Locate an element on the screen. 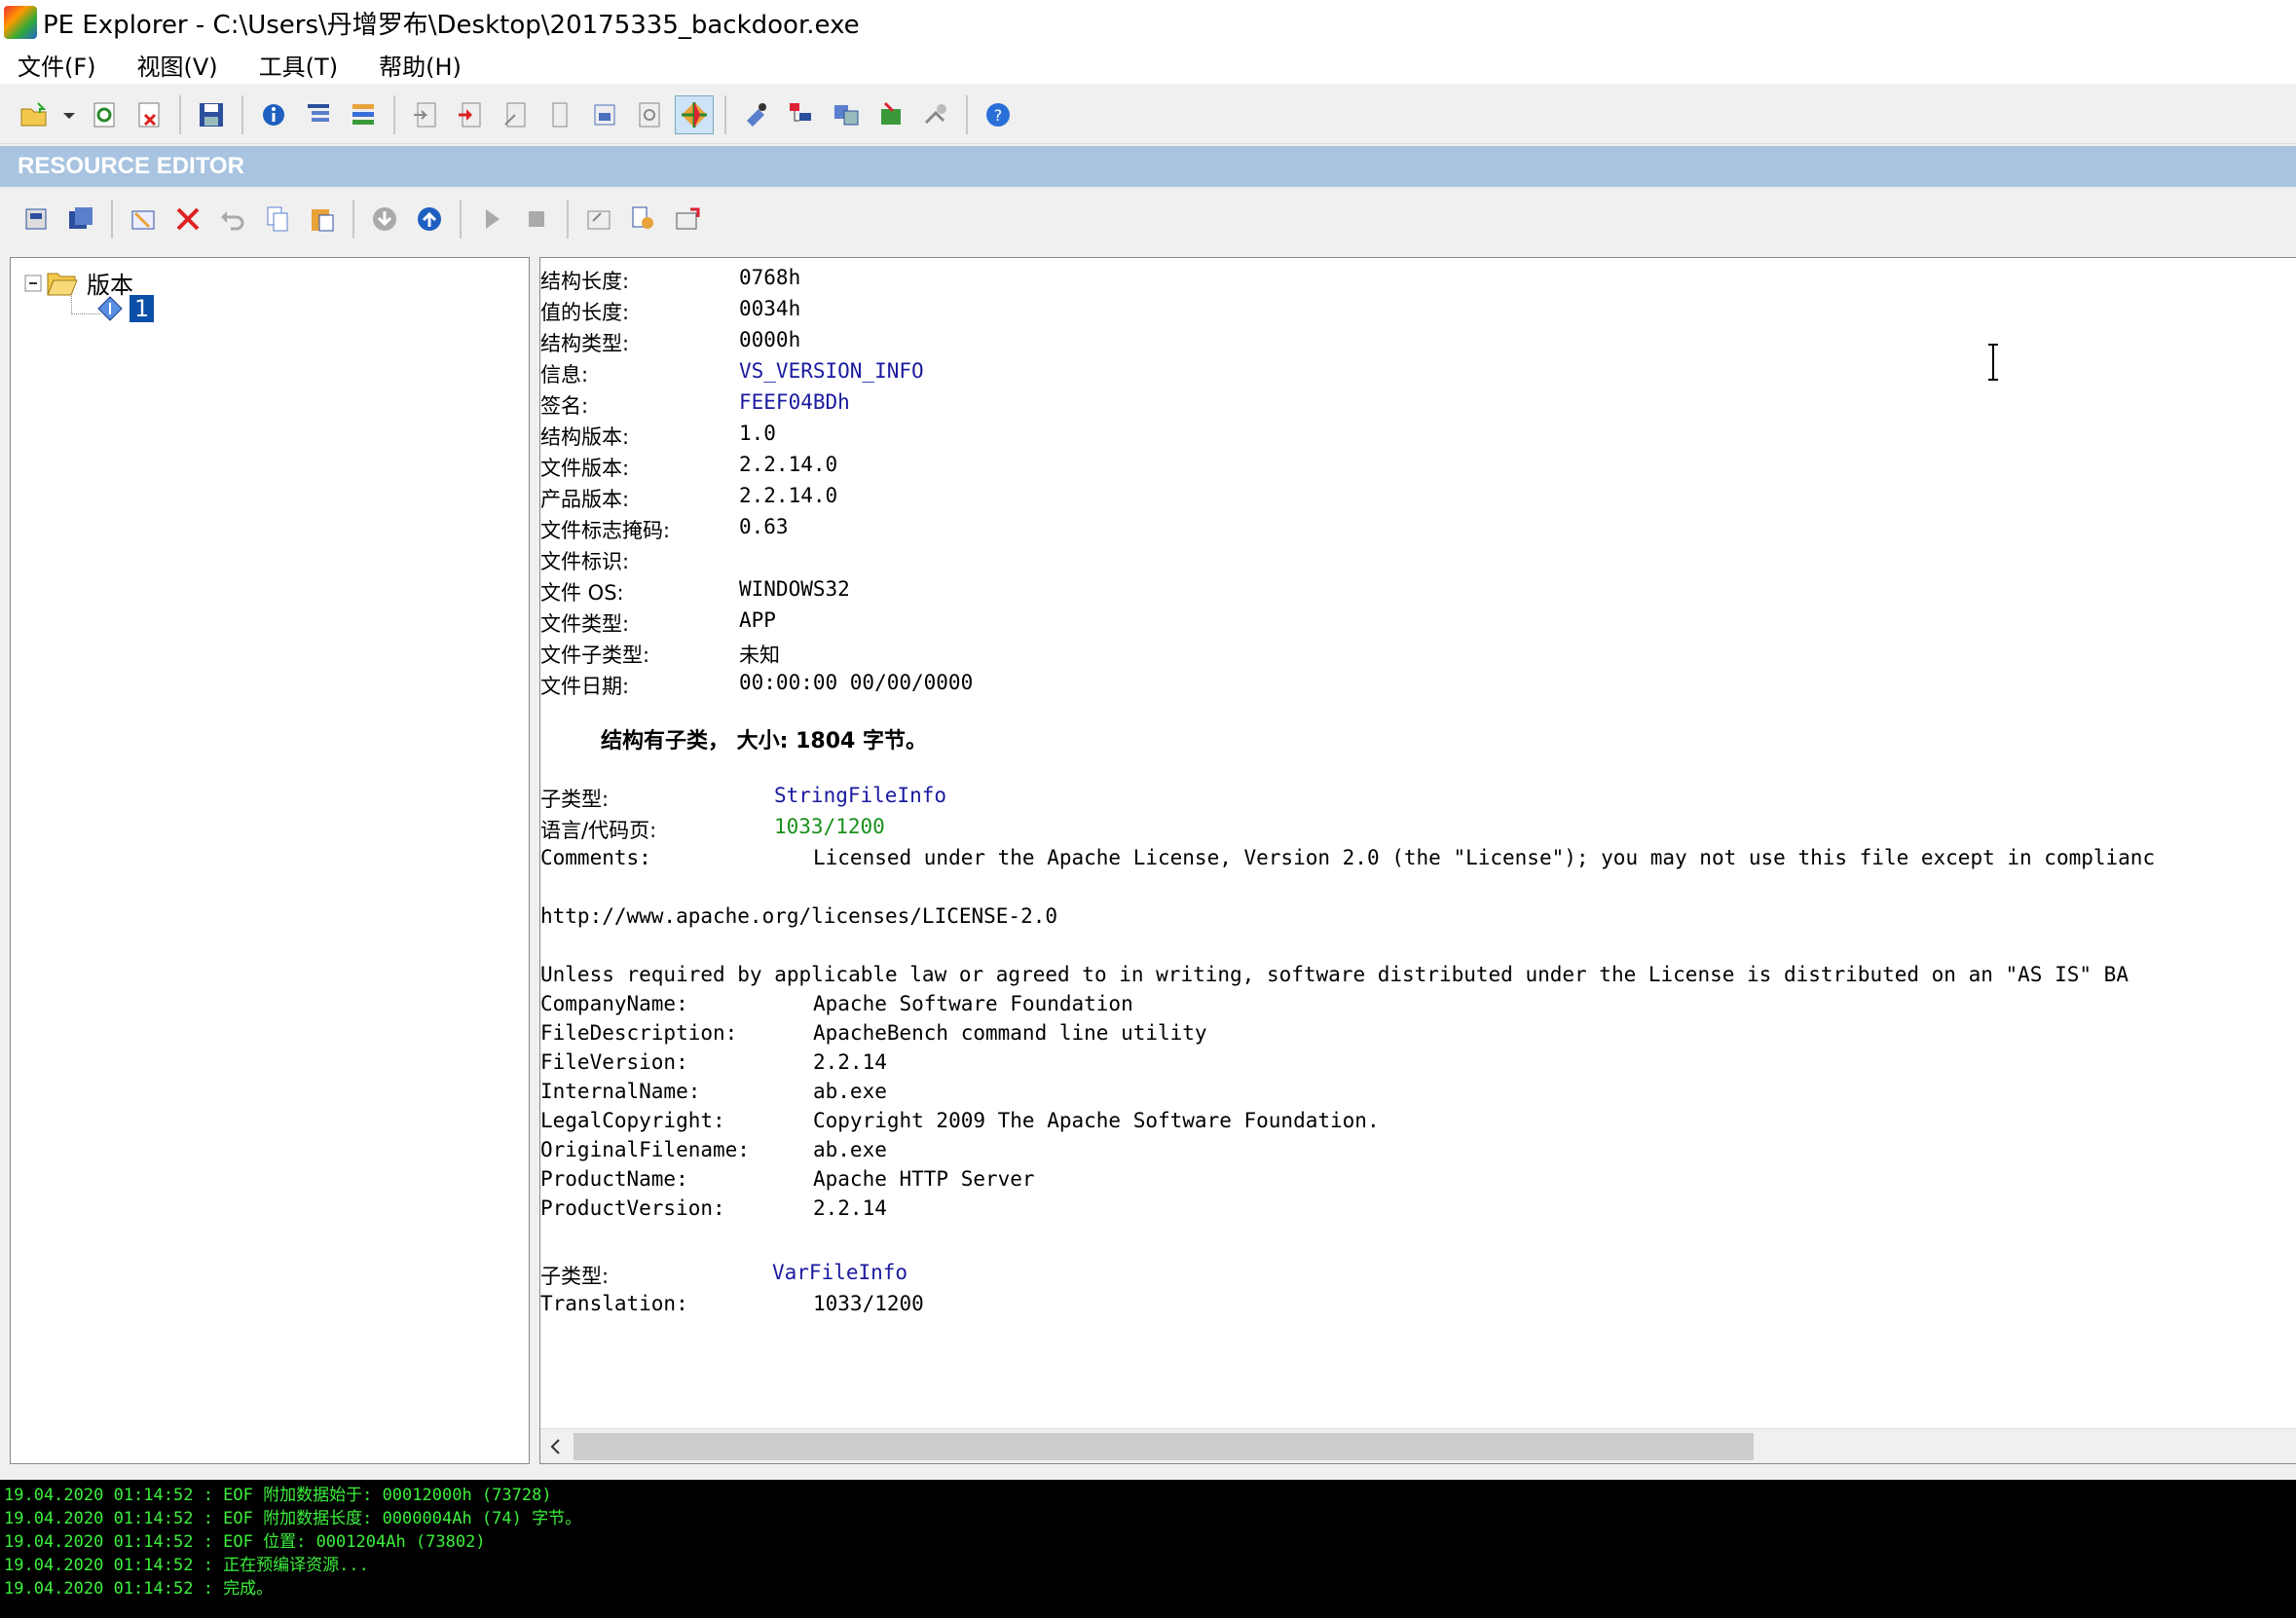  info-icon is located at coordinates (274, 114).